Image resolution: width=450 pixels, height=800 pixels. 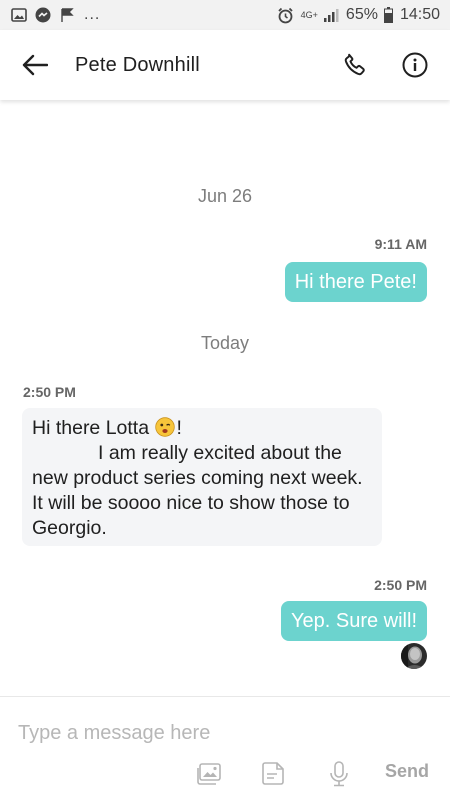 I want to click on back-button, so click(x=35, y=65).